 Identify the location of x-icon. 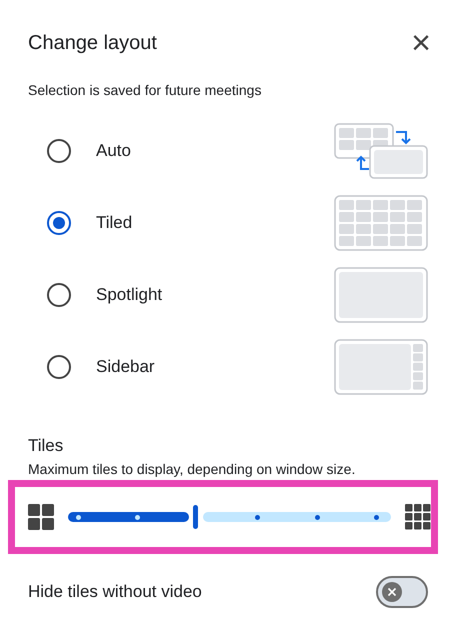
(392, 591).